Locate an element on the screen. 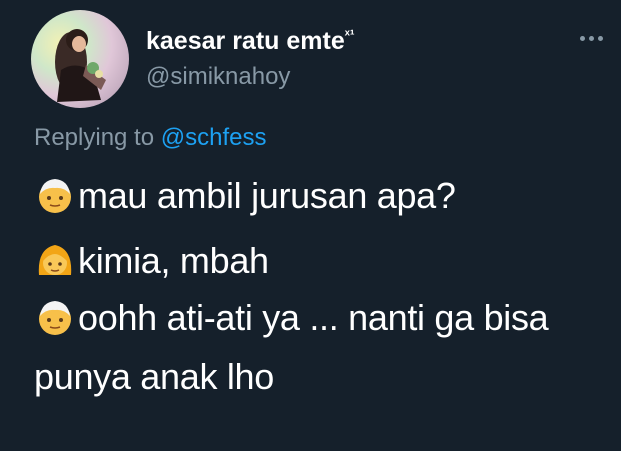  name-suffix: ˣ¹ is located at coordinates (349, 34).